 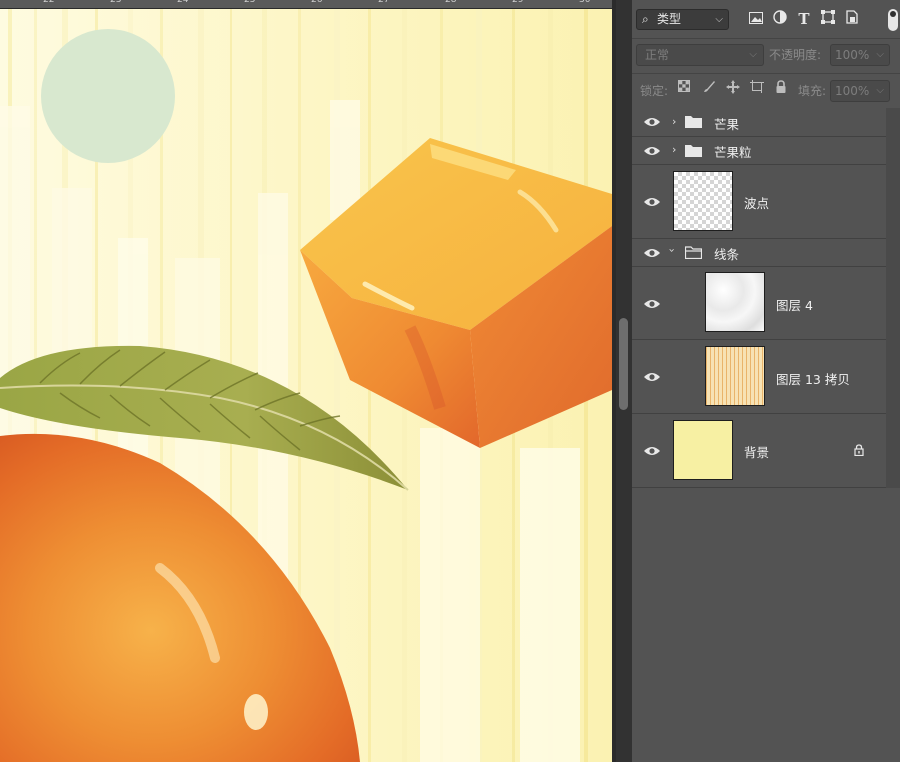 I want to click on ruler-label: 29, so click(x=518, y=2).